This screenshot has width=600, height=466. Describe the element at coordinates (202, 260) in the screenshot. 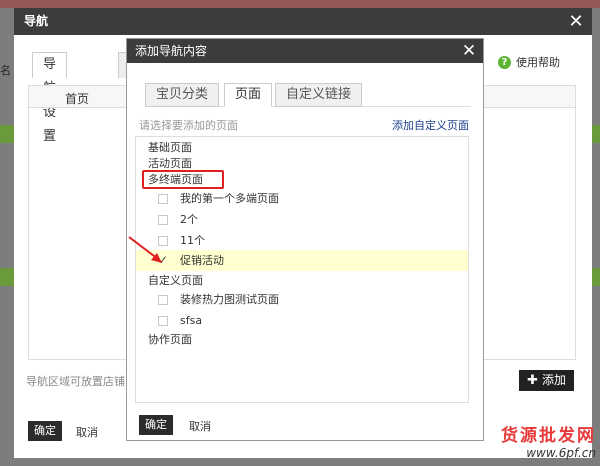

I see `list-item-label: 促销活动` at that location.